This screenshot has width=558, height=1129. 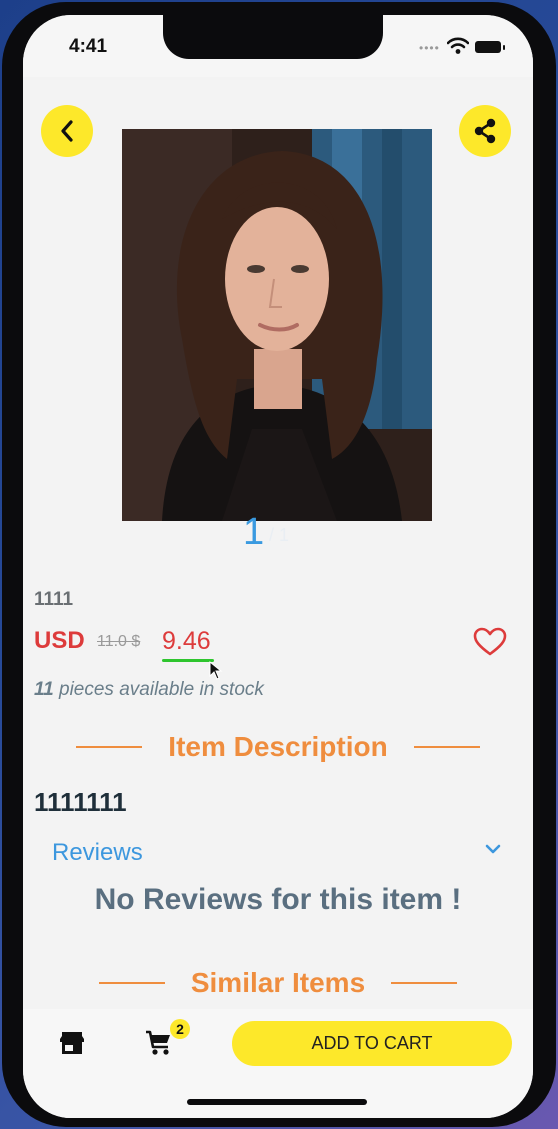 I want to click on heart-outline-icon, so click(x=490, y=641).